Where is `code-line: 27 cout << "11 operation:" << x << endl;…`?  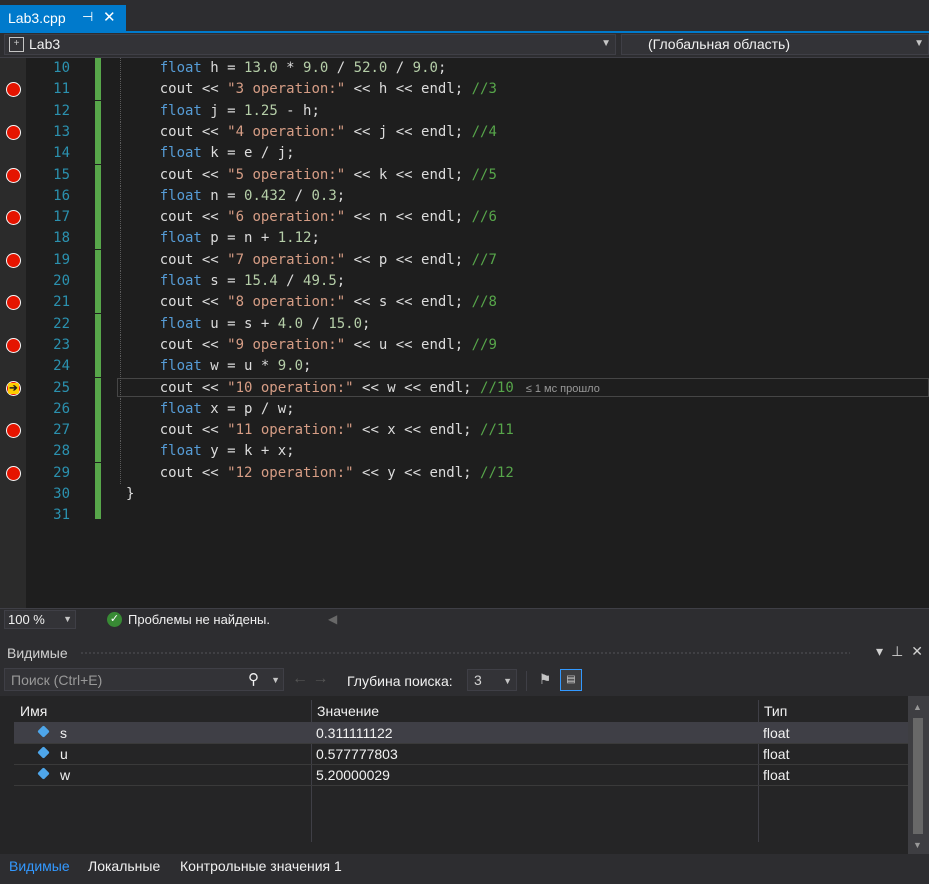 code-line: 27 cout << "11 operation:" << x << endl;… is located at coordinates (464, 431).